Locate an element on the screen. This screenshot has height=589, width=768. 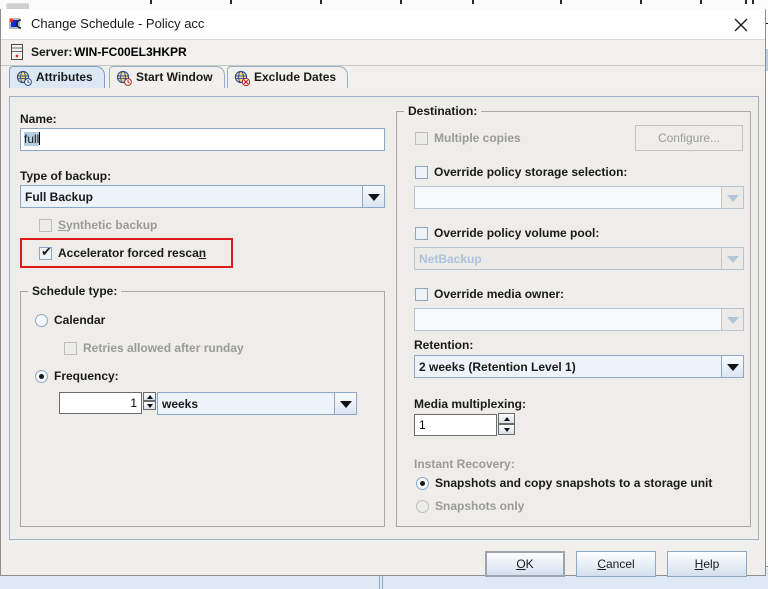
name-input-value: full is located at coordinates (32, 139).